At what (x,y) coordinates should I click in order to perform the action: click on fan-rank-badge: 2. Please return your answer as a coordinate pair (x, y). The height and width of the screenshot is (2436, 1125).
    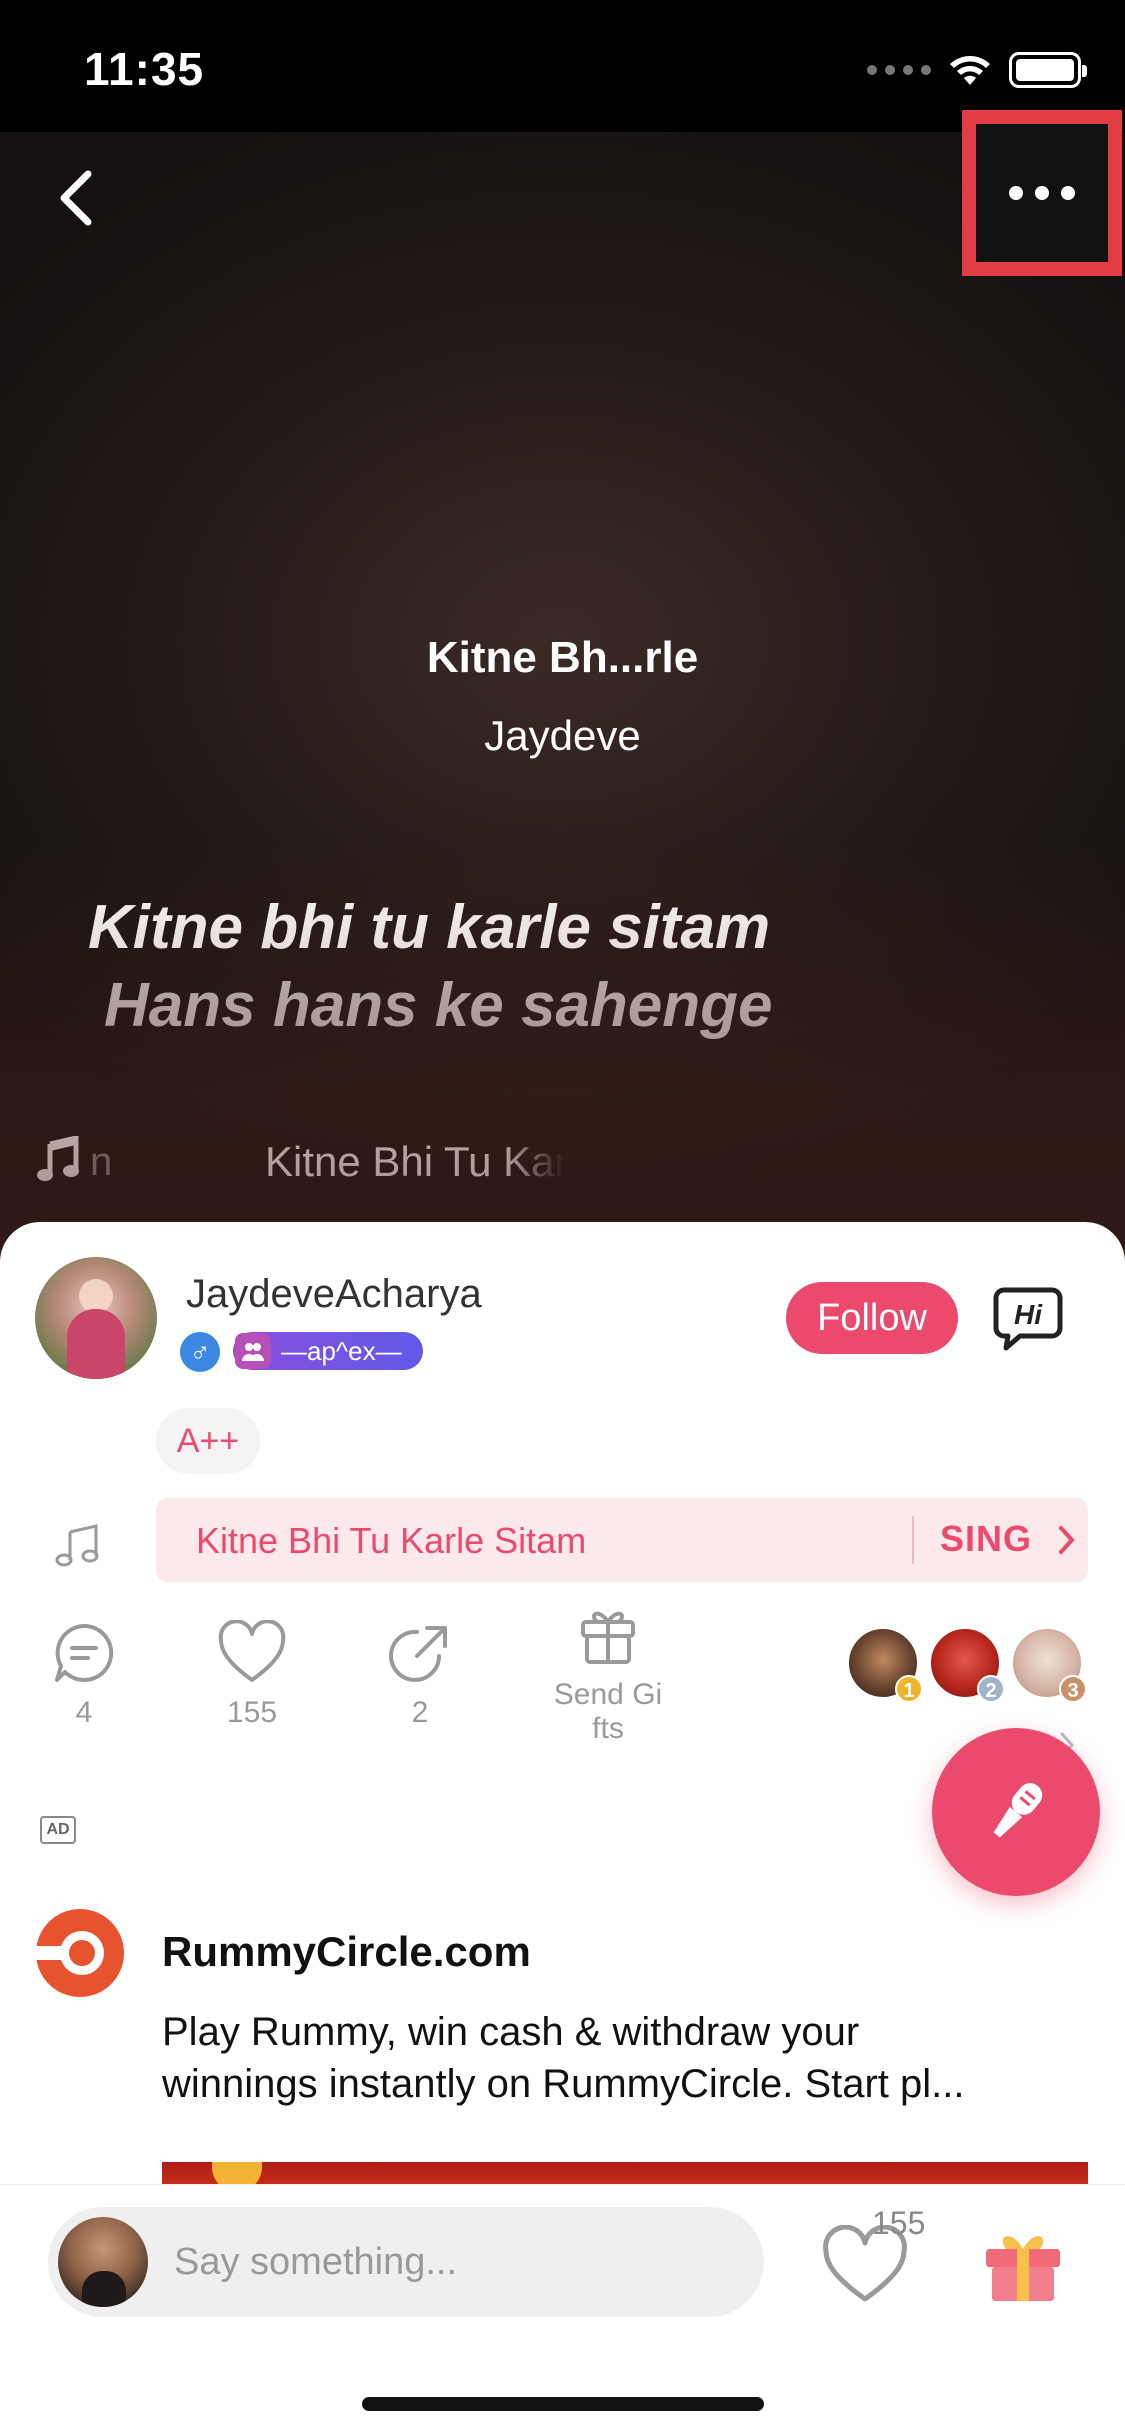
    Looking at the image, I should click on (991, 1689).